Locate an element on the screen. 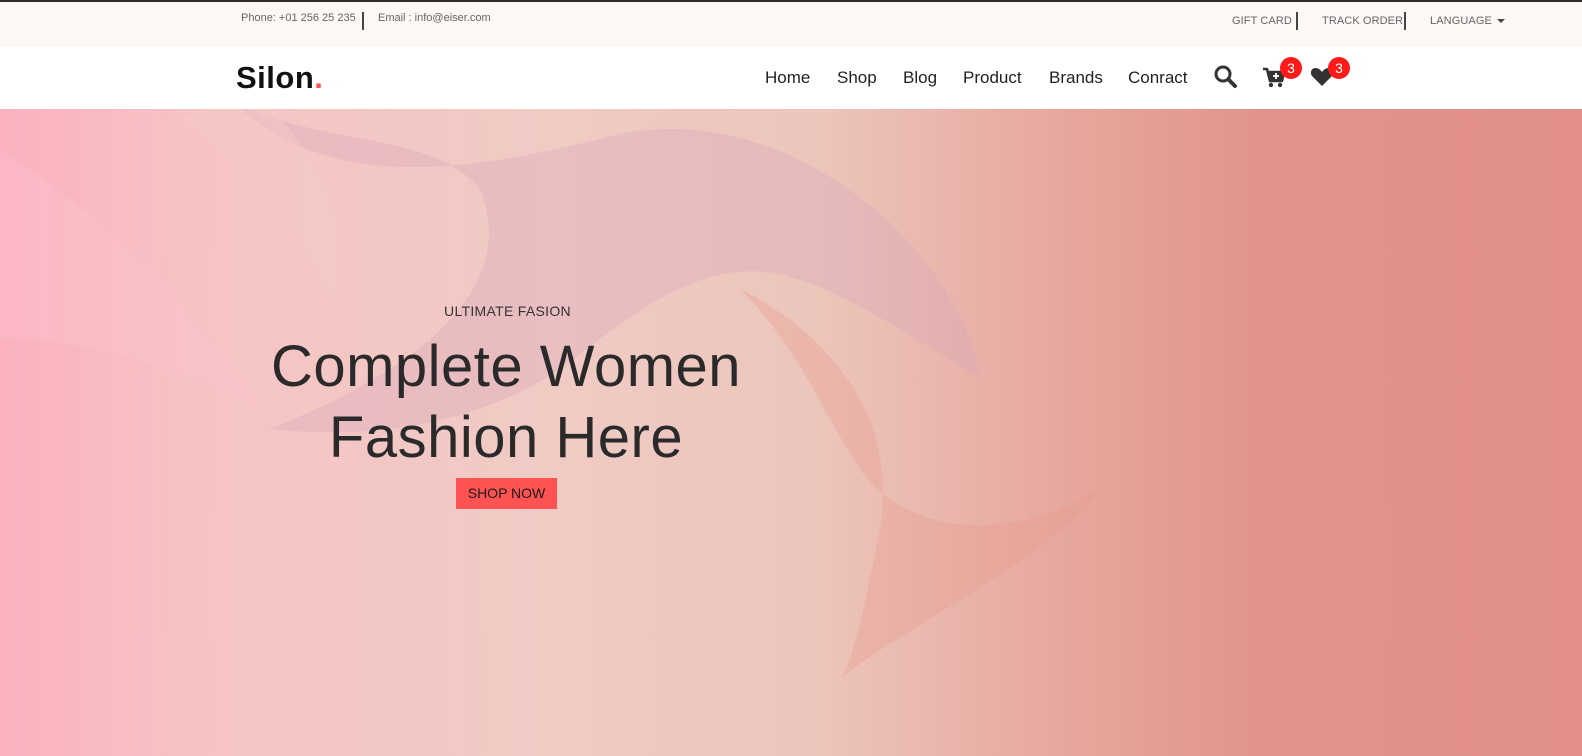 This screenshot has width=1582, height=756. hero-subtitle: ULTIMATE FASION is located at coordinates (507, 311).